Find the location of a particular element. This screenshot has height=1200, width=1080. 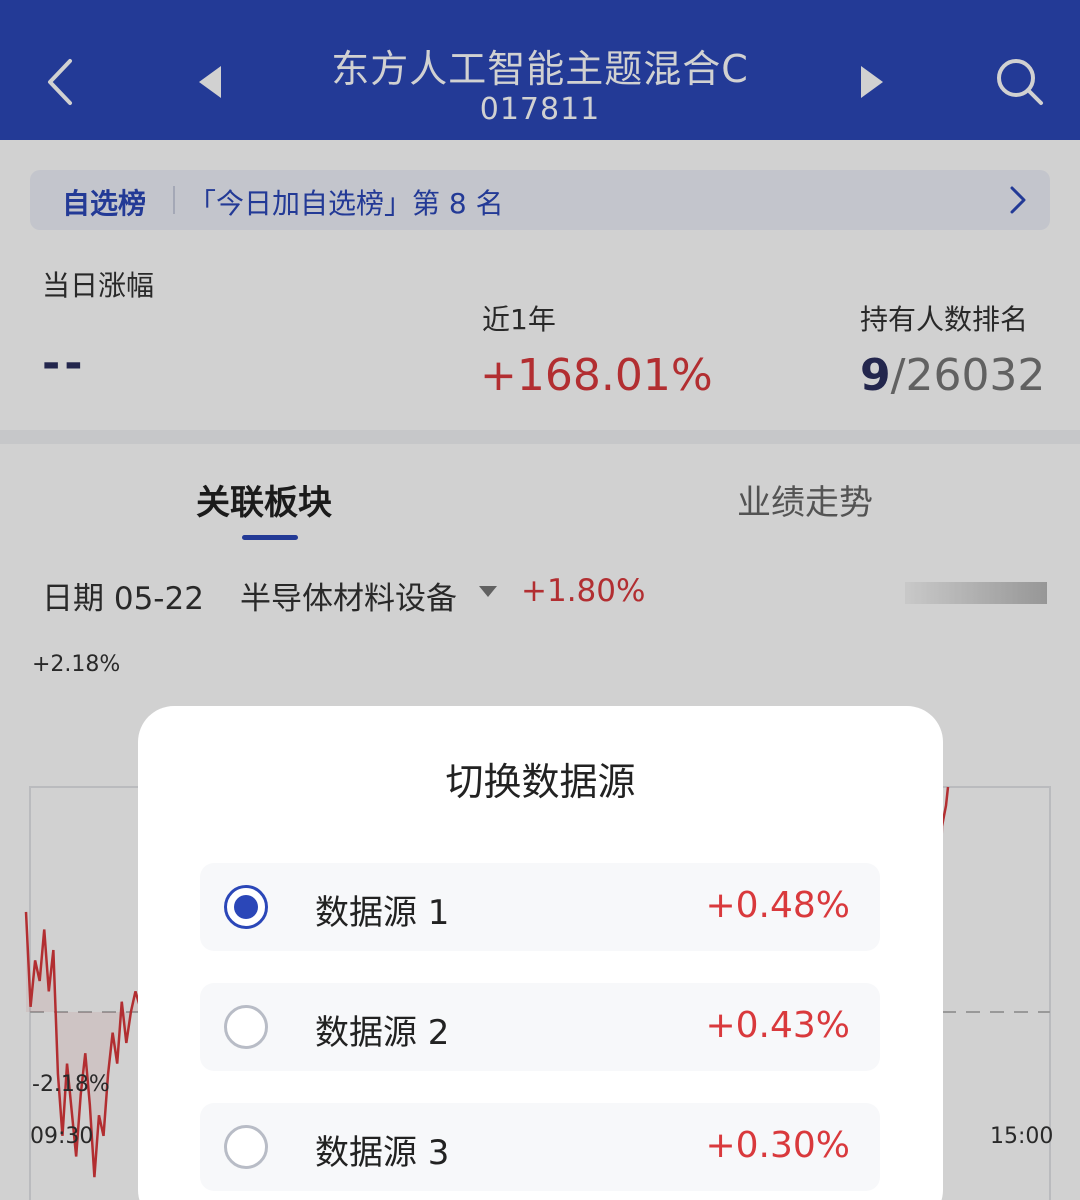

data-source-option-3: 数据源 3 +0.30% is located at coordinates (540, 1147).